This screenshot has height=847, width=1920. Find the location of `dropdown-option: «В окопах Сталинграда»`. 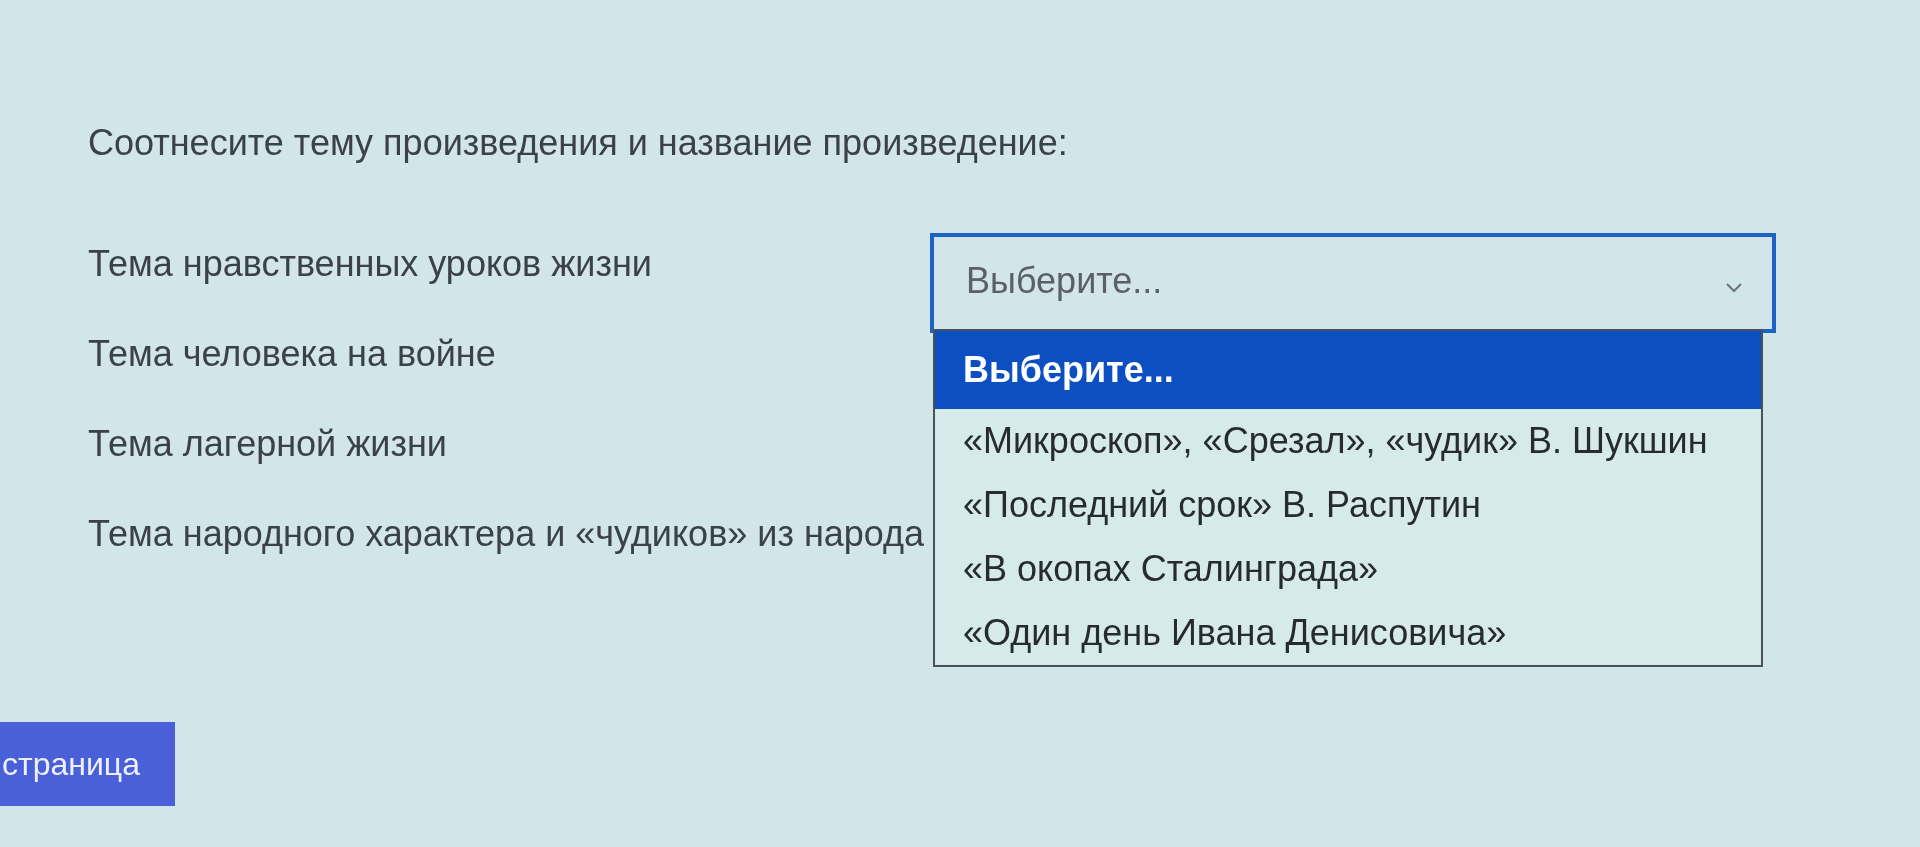

dropdown-option: «В окопах Сталинграда» is located at coordinates (1348, 569).